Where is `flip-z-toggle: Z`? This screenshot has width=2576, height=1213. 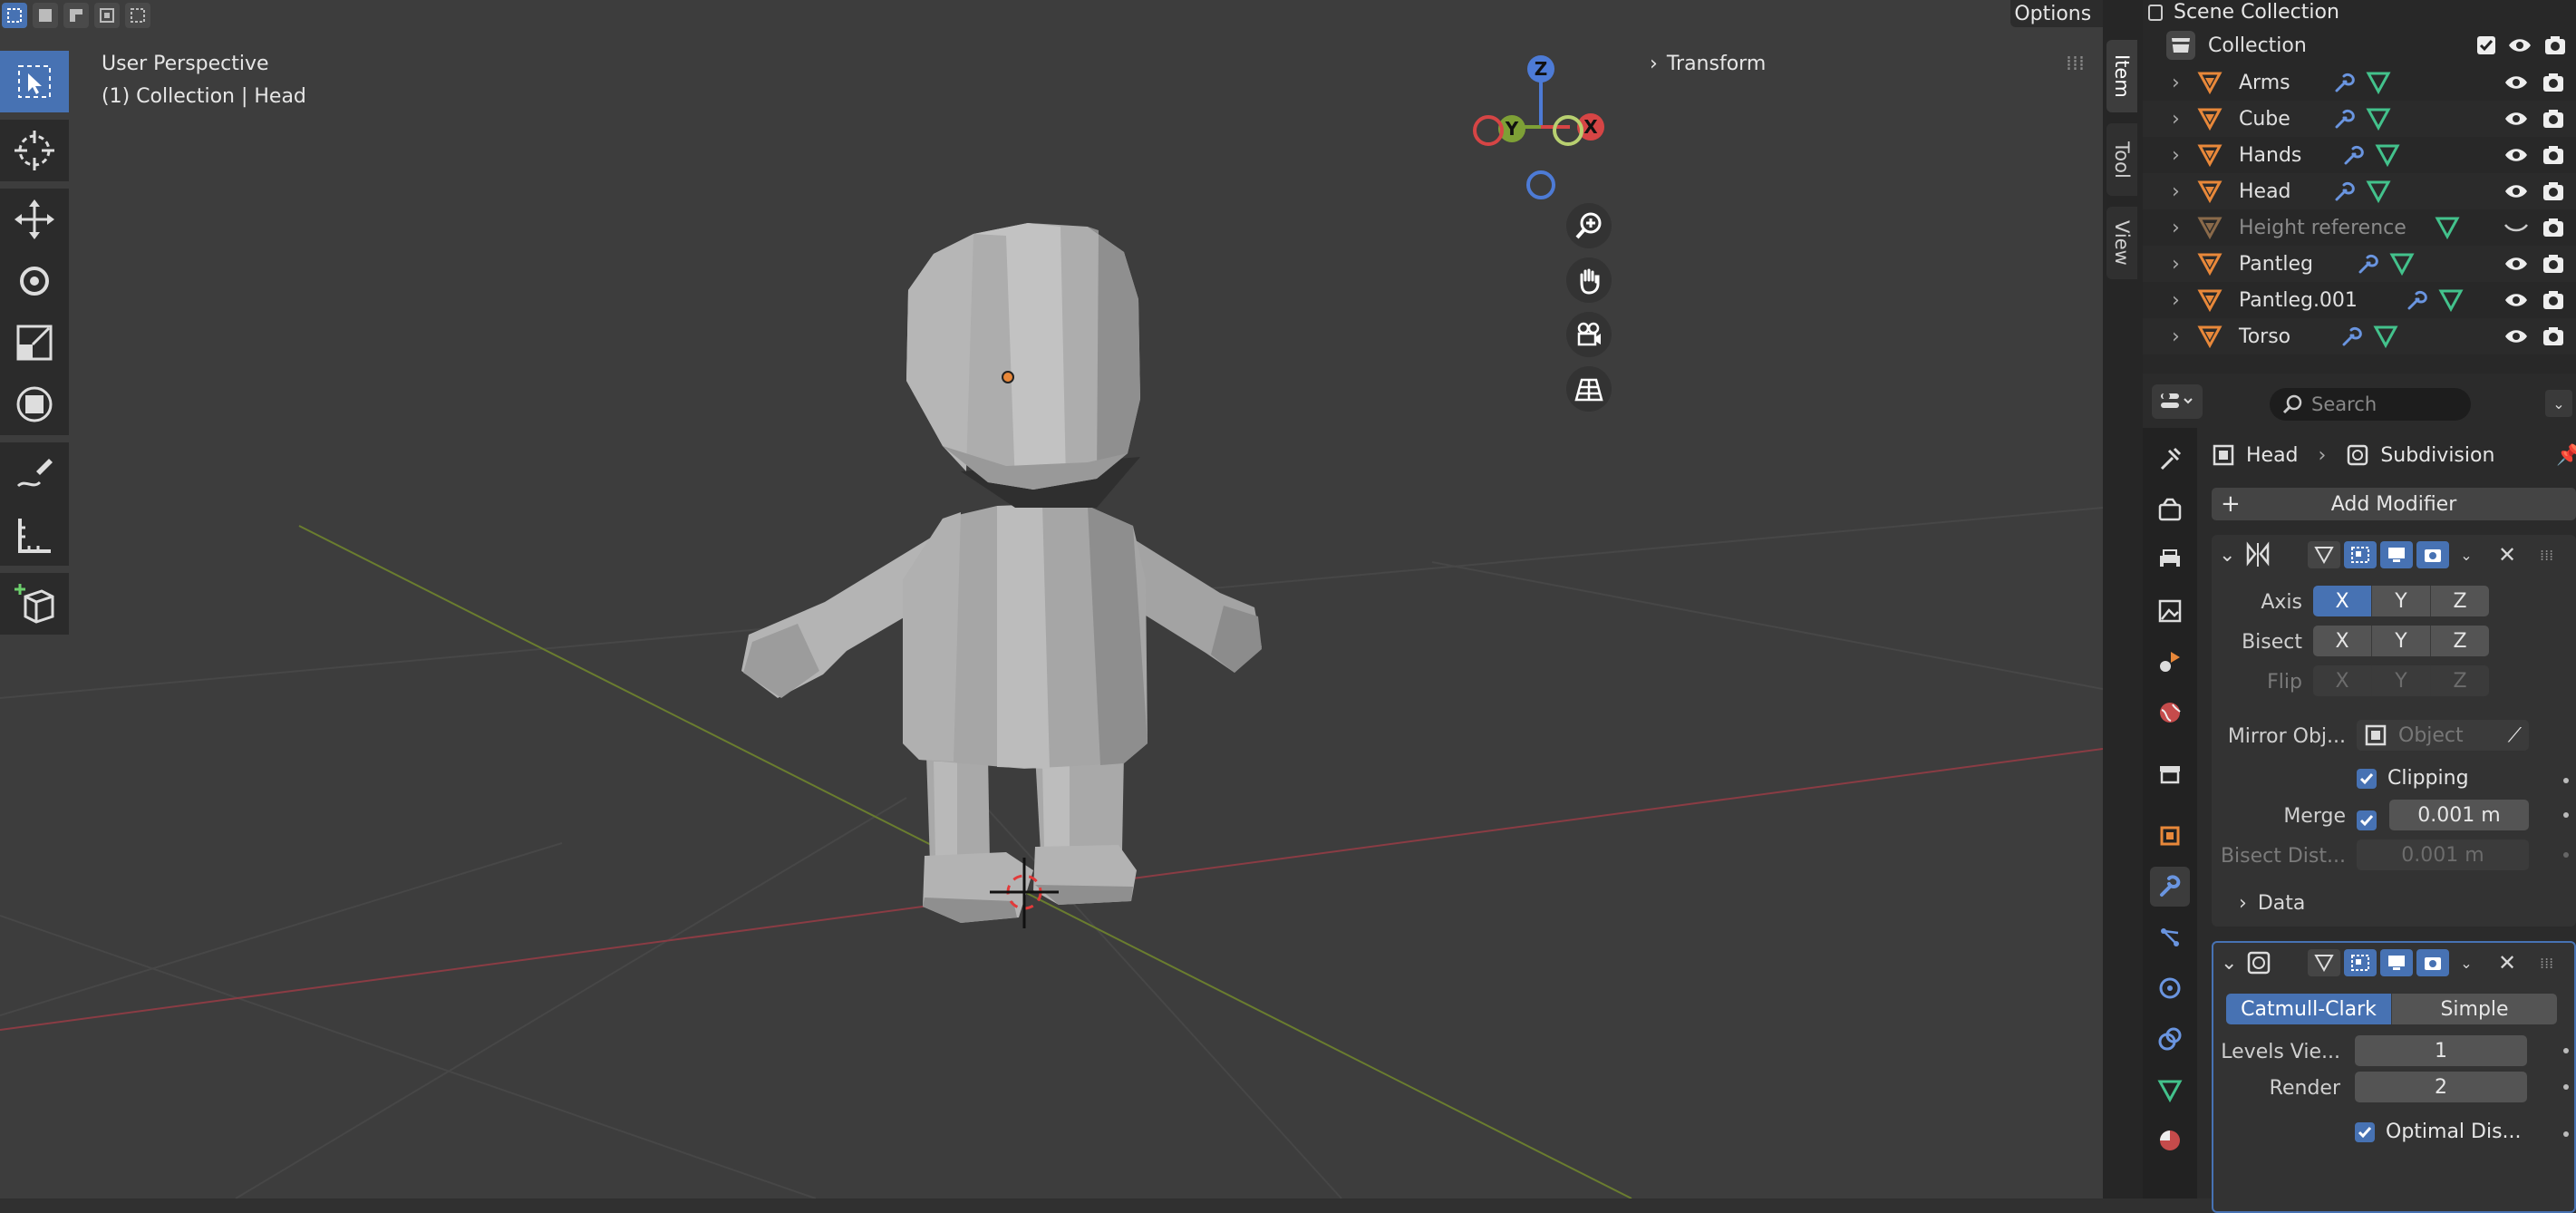
flip-z-toggle: Z is located at coordinates (2460, 680).